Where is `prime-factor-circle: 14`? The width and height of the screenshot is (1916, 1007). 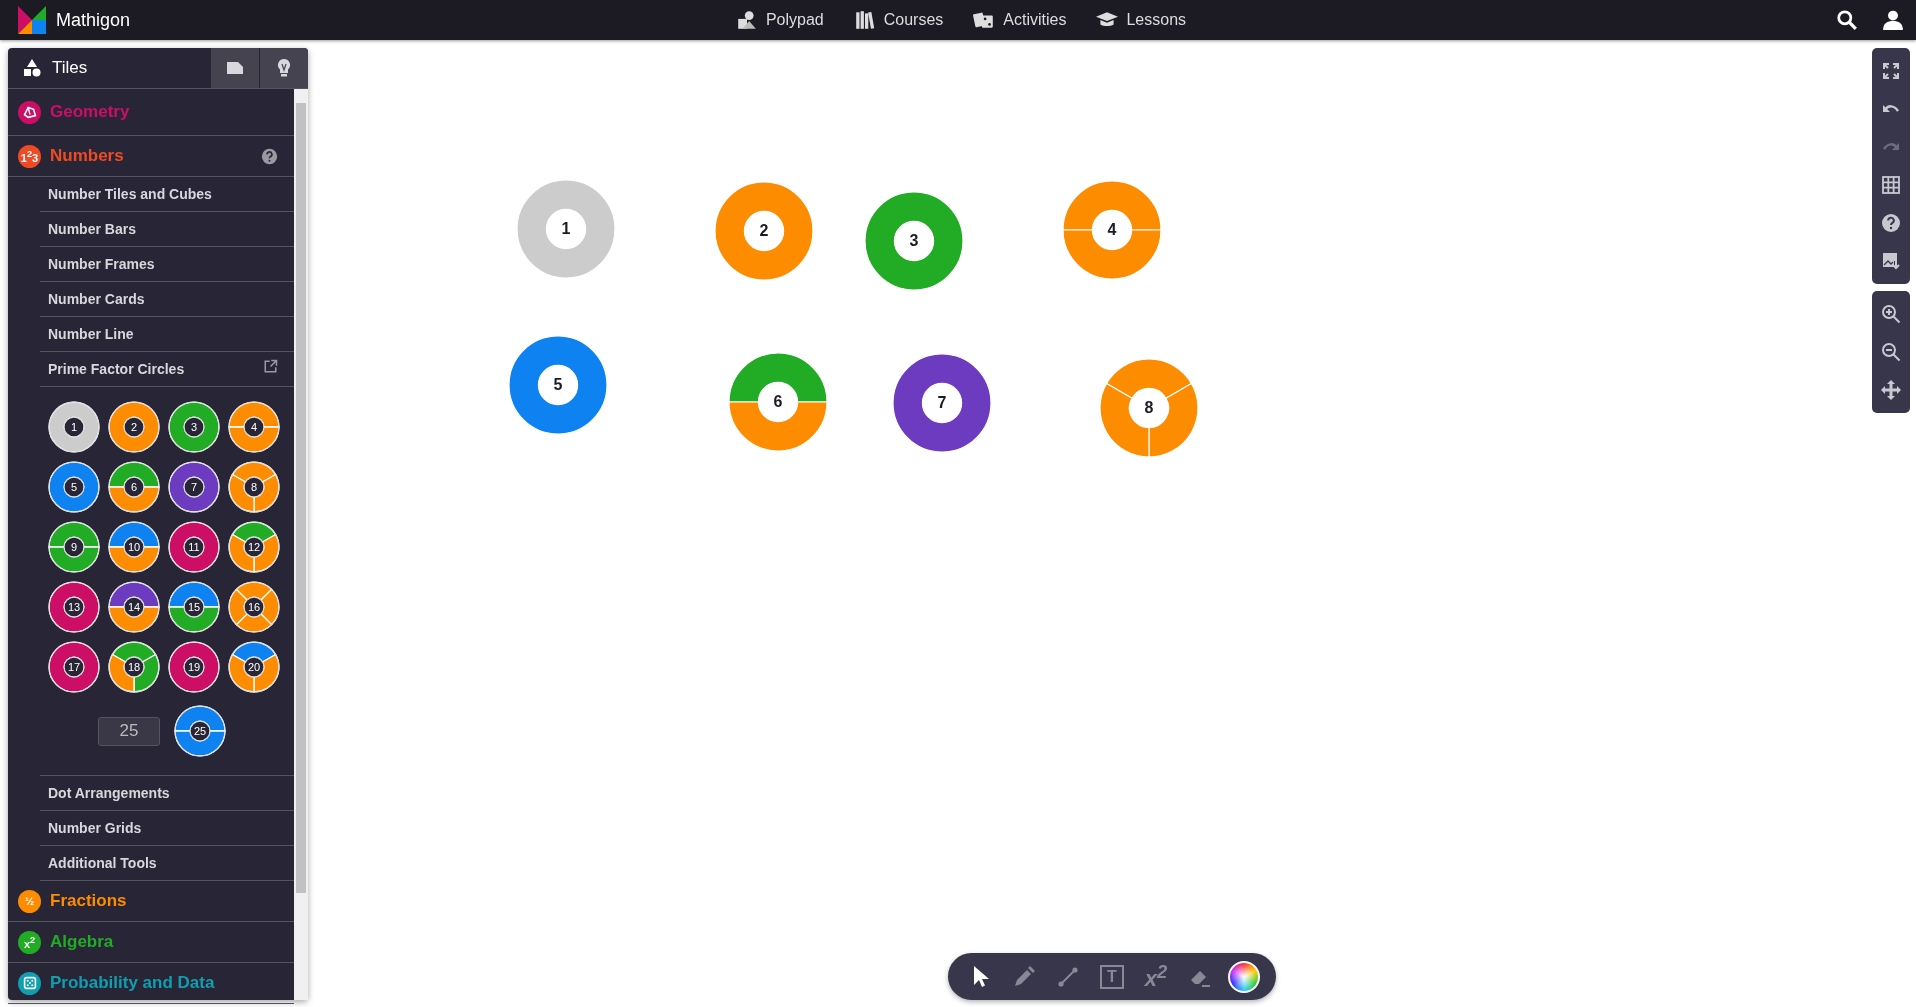
prime-factor-circle: 14 is located at coordinates (134, 607).